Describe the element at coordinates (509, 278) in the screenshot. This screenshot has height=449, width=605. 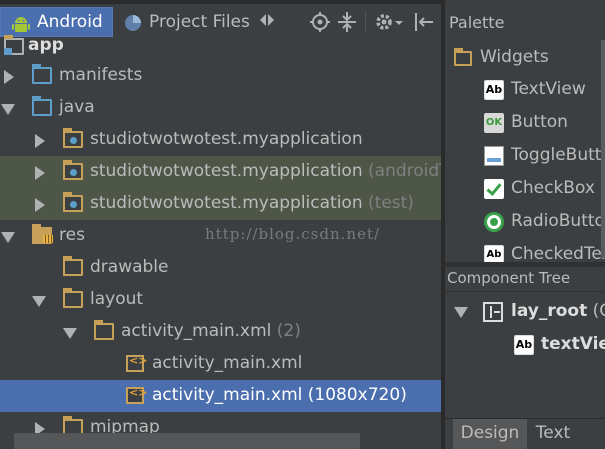
I see `component-tree-title: Component Tree` at that location.